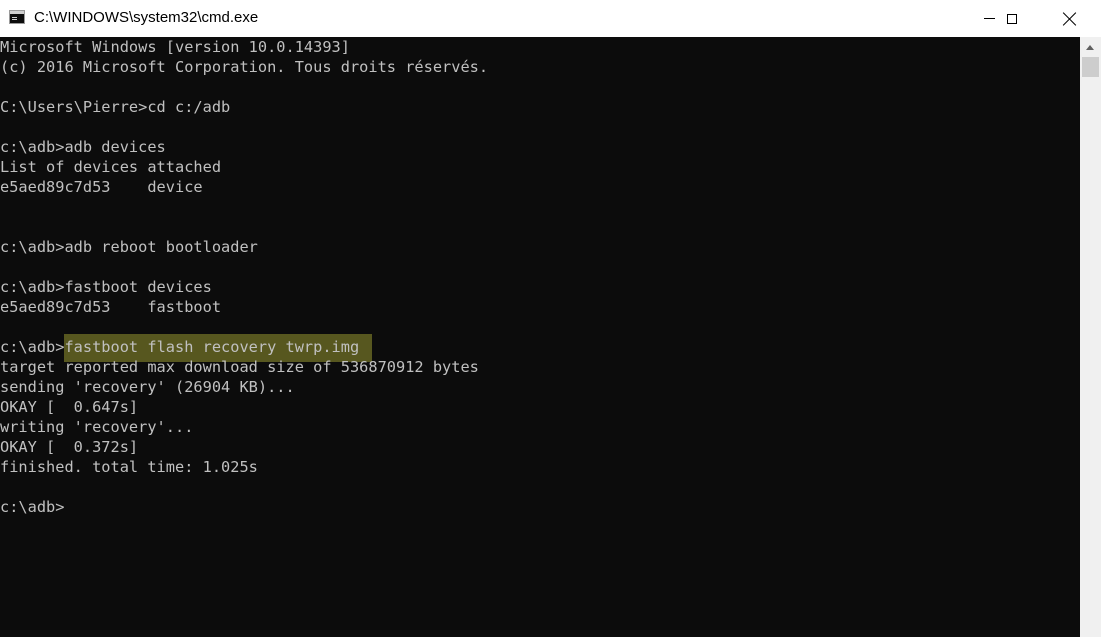 The height and width of the screenshot is (637, 1101). Describe the element at coordinates (129, 247) in the screenshot. I see `console-line: c:\adb>adb reboot bootloader` at that location.